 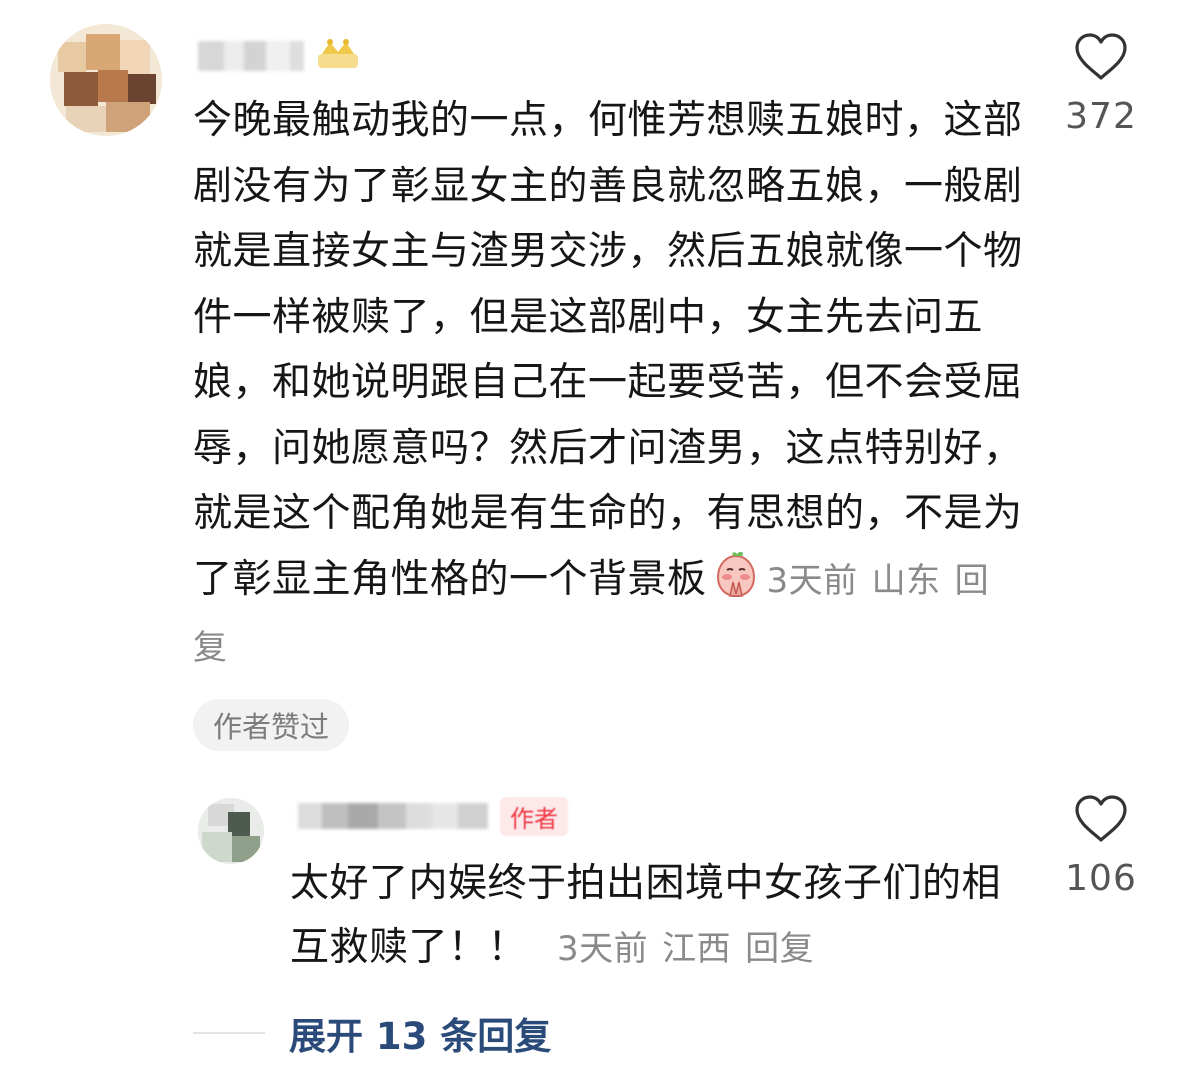 I want to click on expand-replies-row: 展开 13 条回复, so click(x=372, y=1033).